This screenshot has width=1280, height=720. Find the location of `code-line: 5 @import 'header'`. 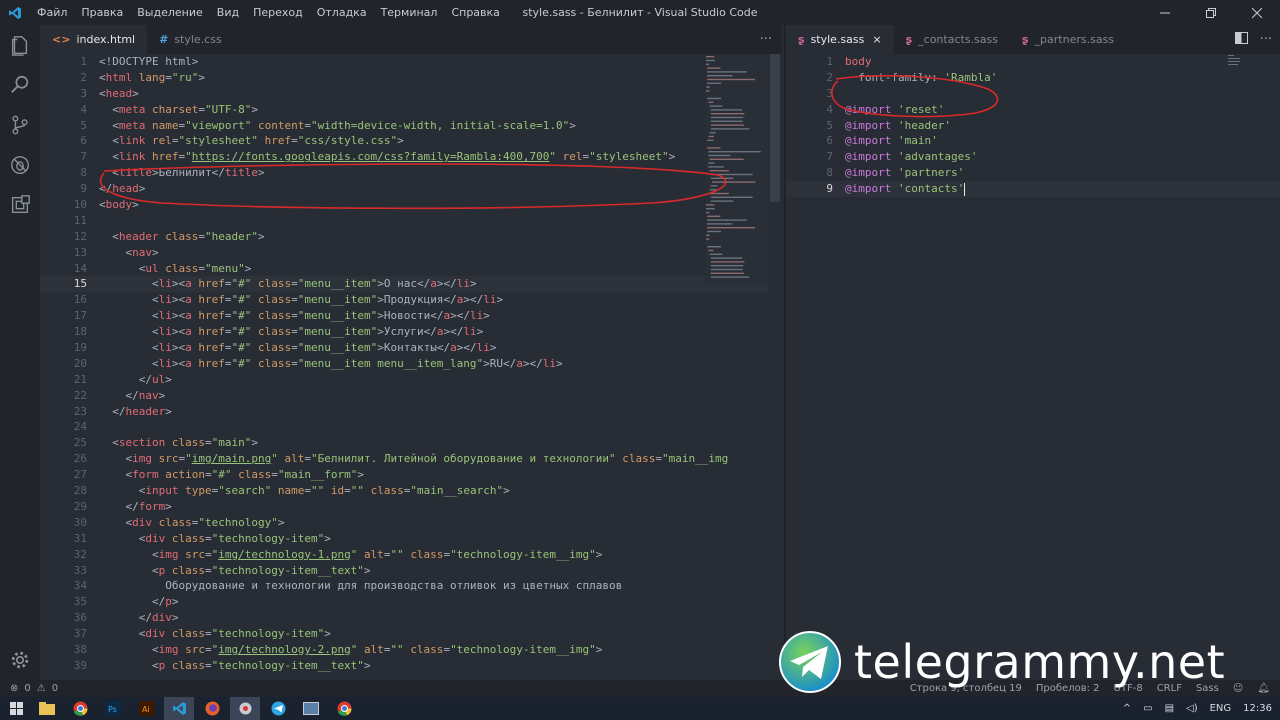

code-line: 5 @import 'header' is located at coordinates (1033, 126).